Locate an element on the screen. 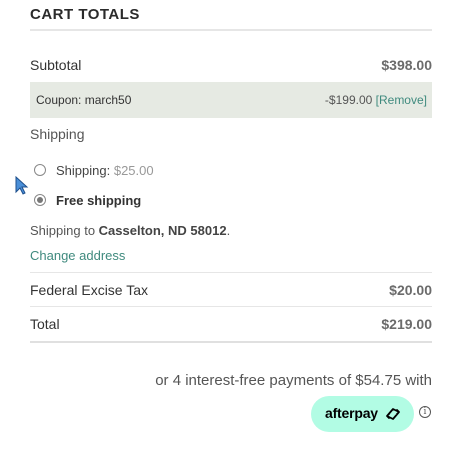 The width and height of the screenshot is (455, 449). subtotal-label: Subtotal is located at coordinates (56, 65).